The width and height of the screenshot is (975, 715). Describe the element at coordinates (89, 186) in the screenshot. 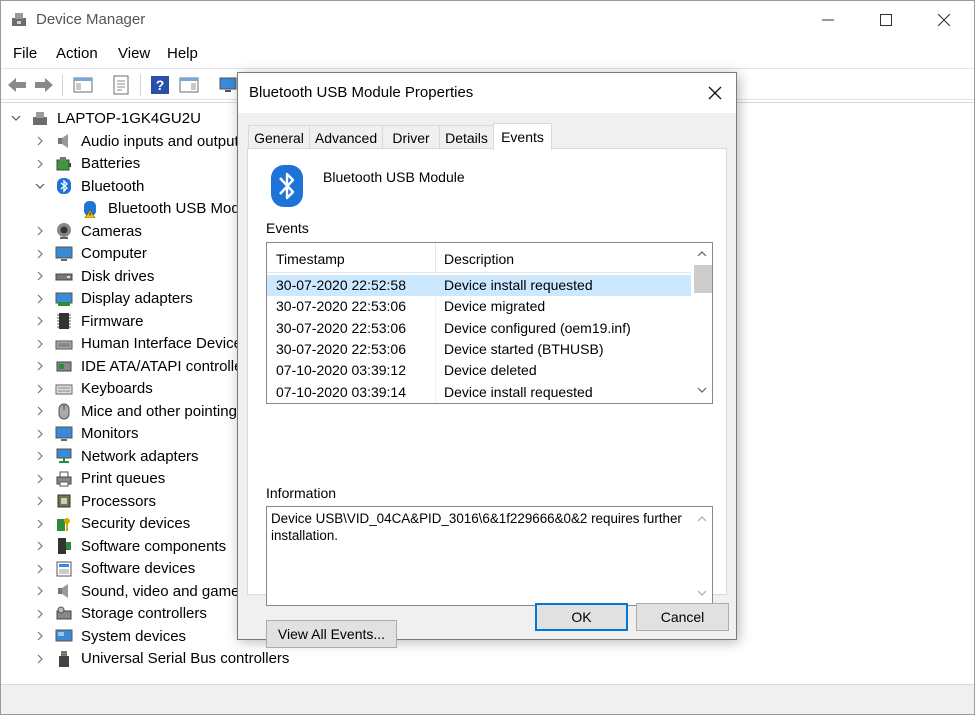

I see `tree-item-bluetooth: Bluetooth` at that location.